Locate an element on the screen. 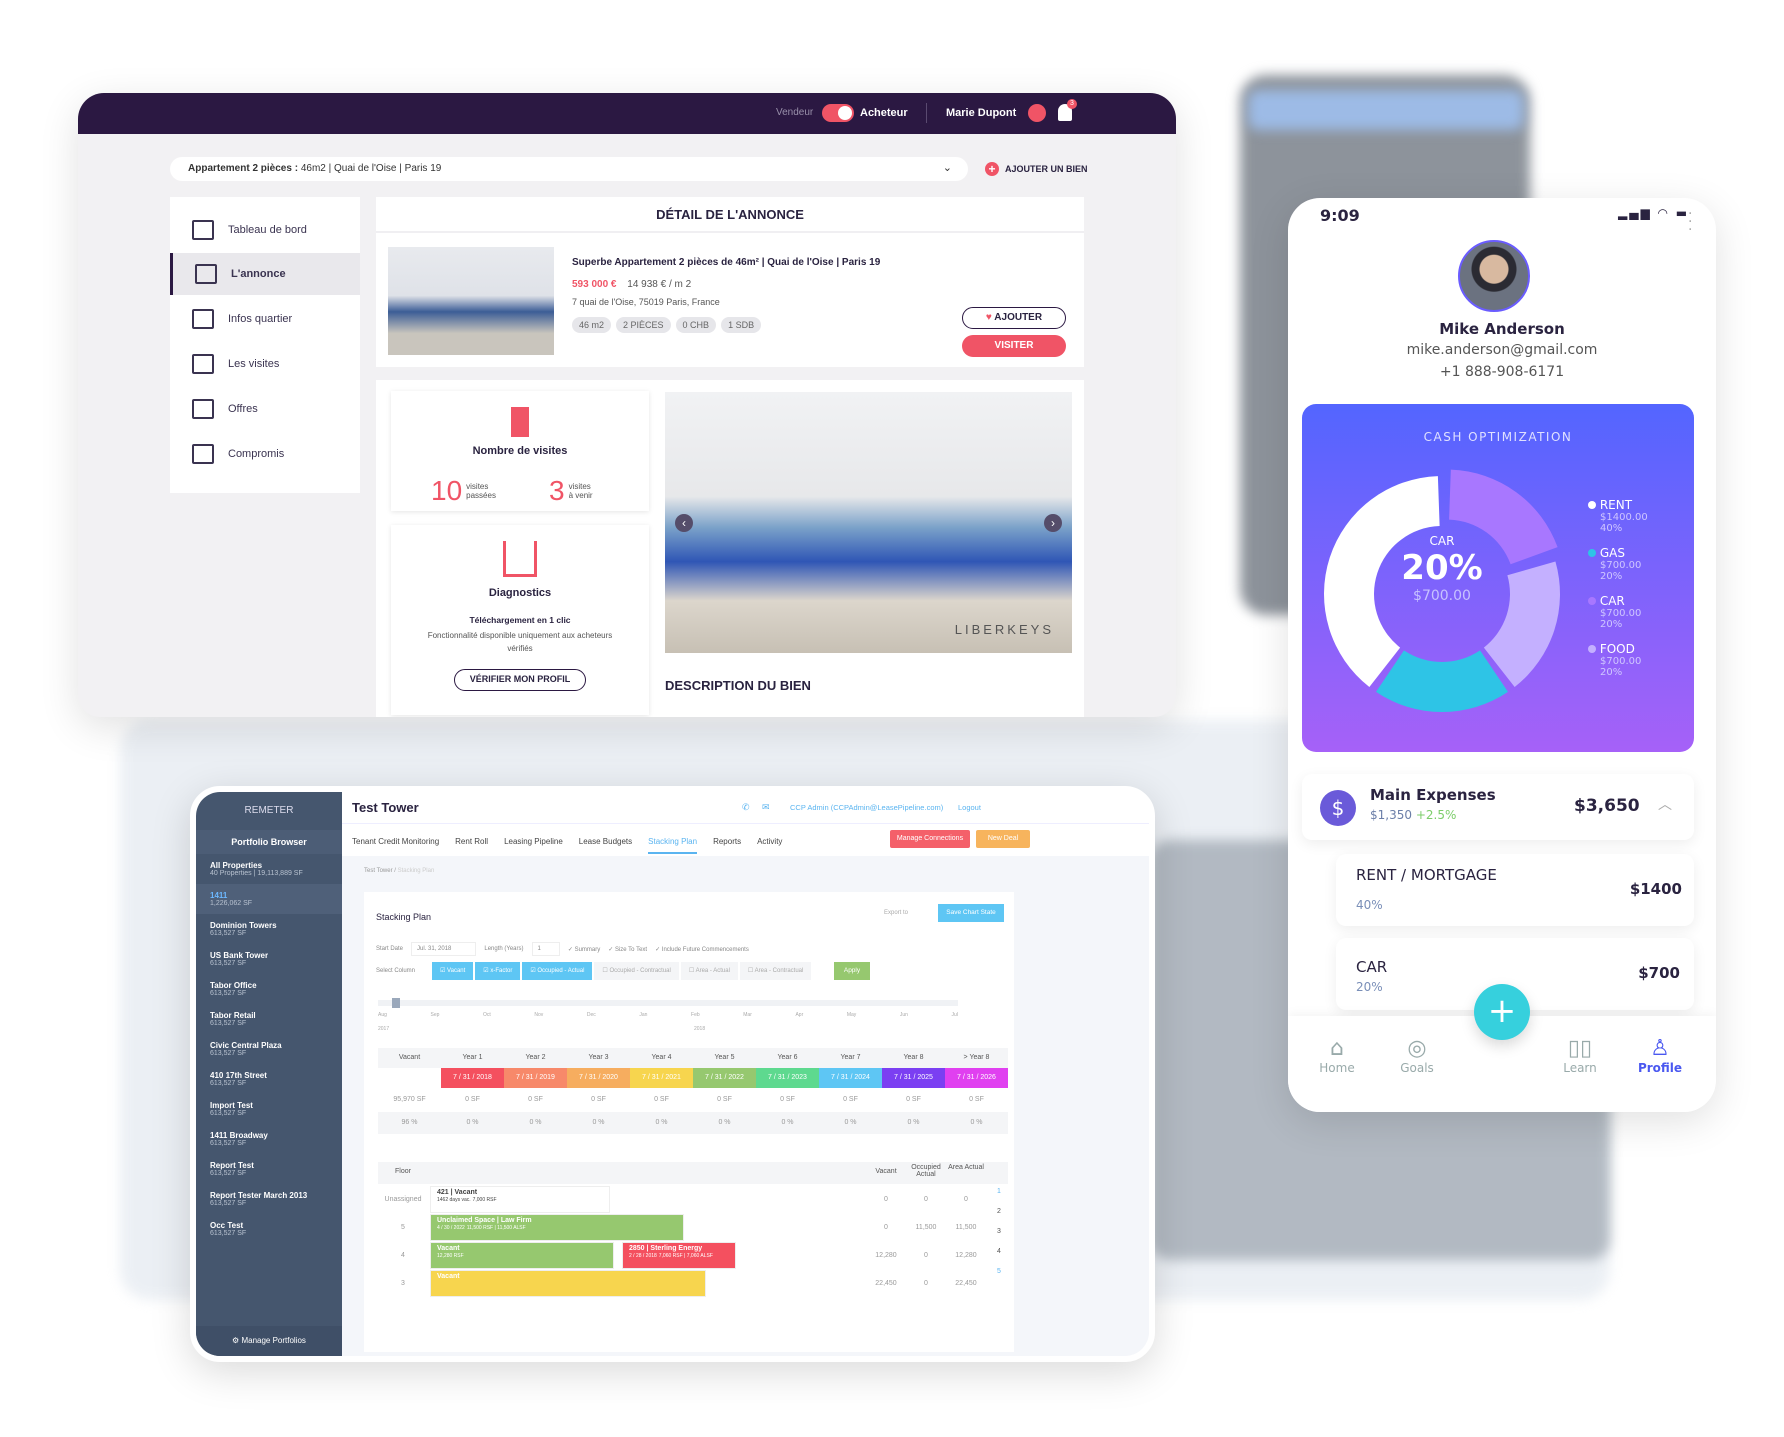  tab-profile: ♙ Profile is located at coordinates (1660, 1055).